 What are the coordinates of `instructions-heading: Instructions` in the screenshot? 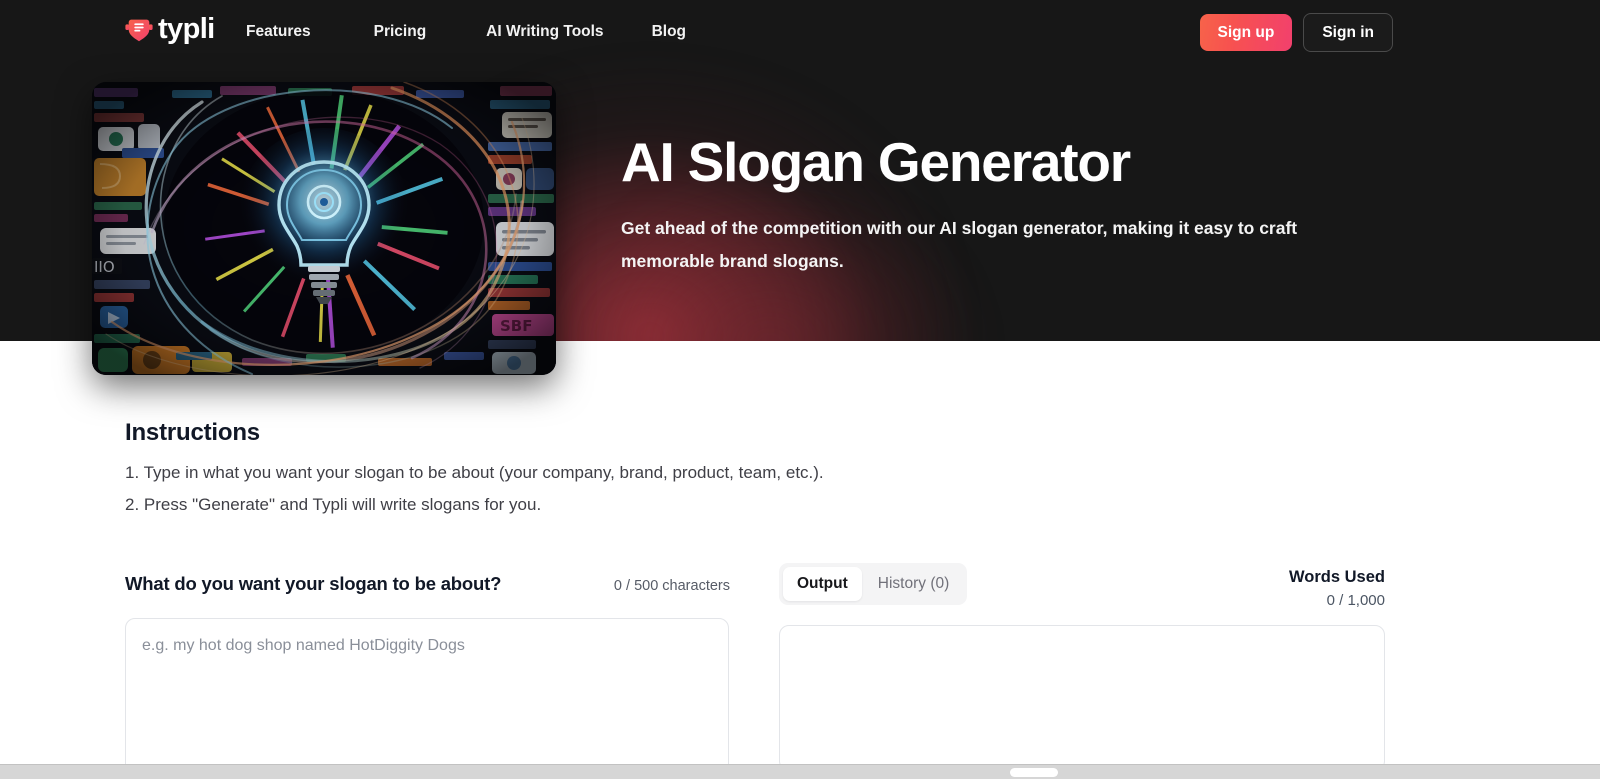 It's located at (192, 432).